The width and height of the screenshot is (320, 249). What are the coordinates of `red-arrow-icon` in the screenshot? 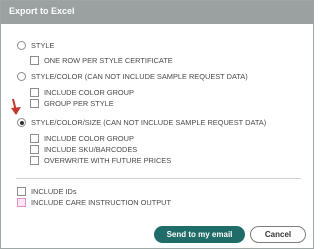 It's located at (16, 106).